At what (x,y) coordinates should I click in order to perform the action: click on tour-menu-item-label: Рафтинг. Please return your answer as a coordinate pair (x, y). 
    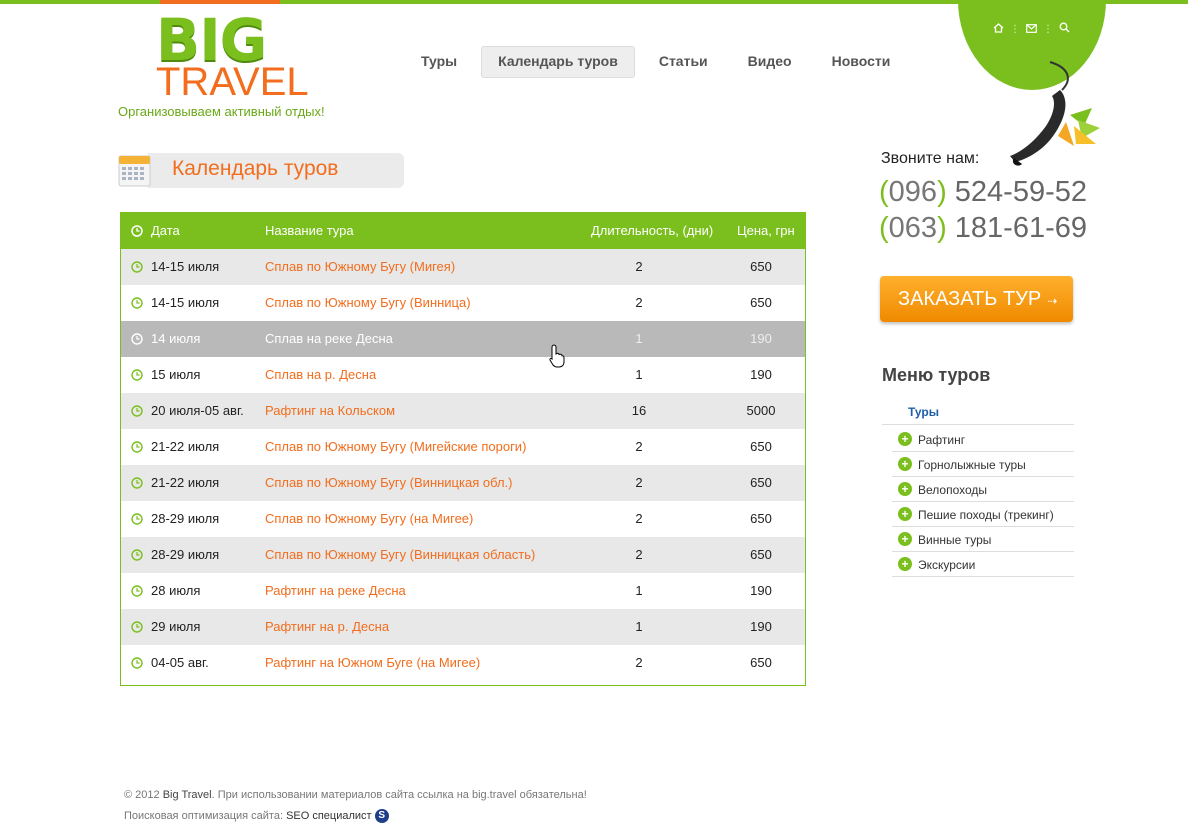
    Looking at the image, I should click on (942, 440).